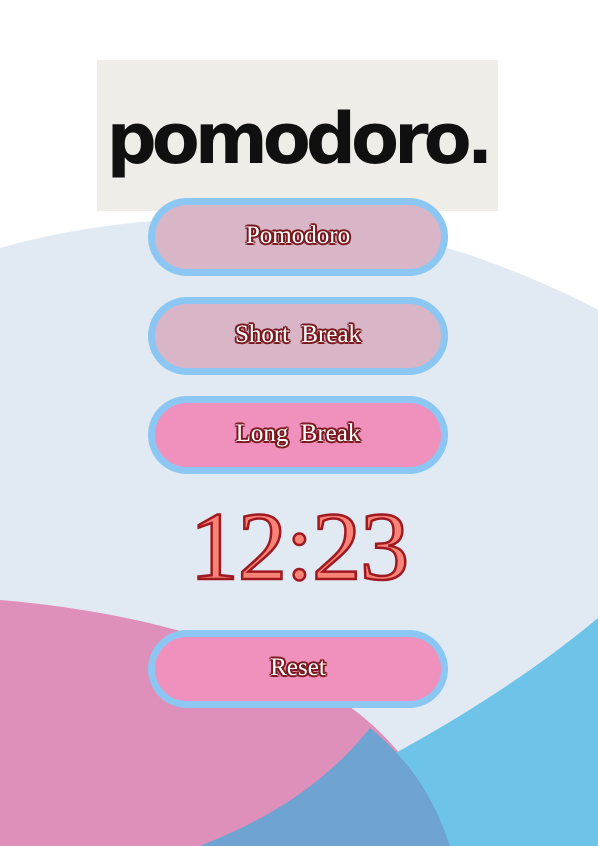  I want to click on pomodoro-button: Pomodoro, so click(298, 237).